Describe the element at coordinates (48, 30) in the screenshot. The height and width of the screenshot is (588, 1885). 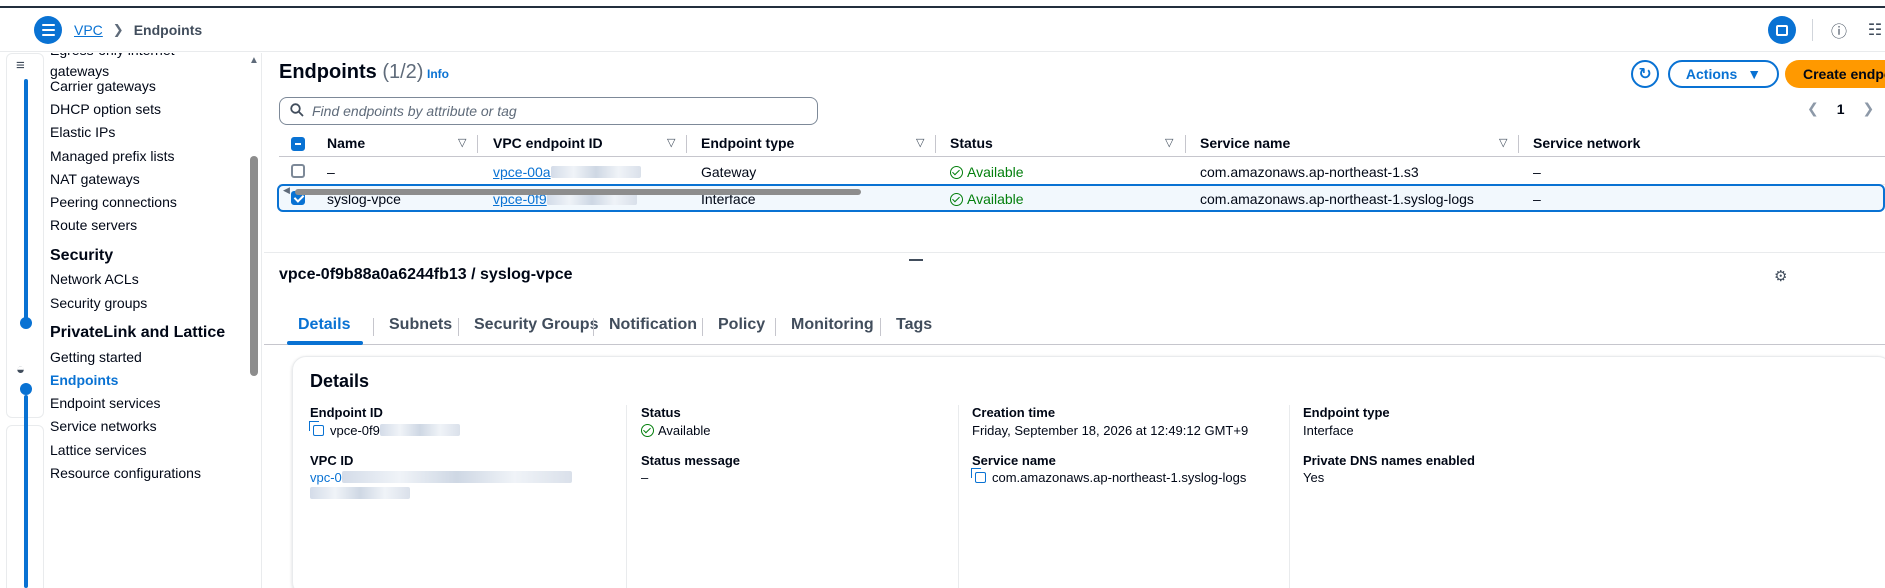
I see `menu-icon` at that location.